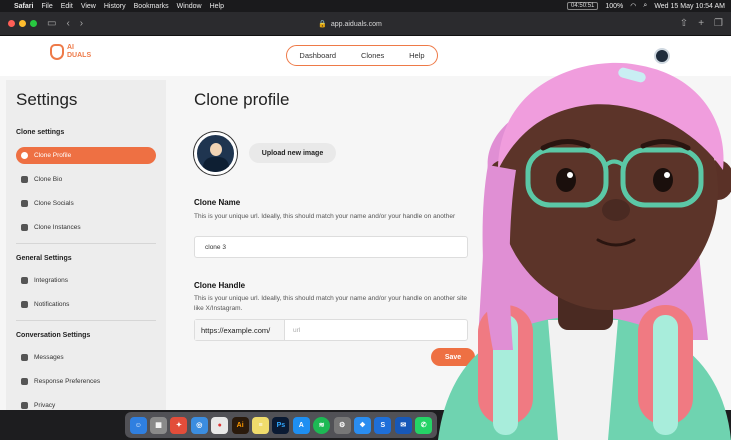 The image size is (731, 440). I want to click on avatar-cord-right, so click(665, 375).